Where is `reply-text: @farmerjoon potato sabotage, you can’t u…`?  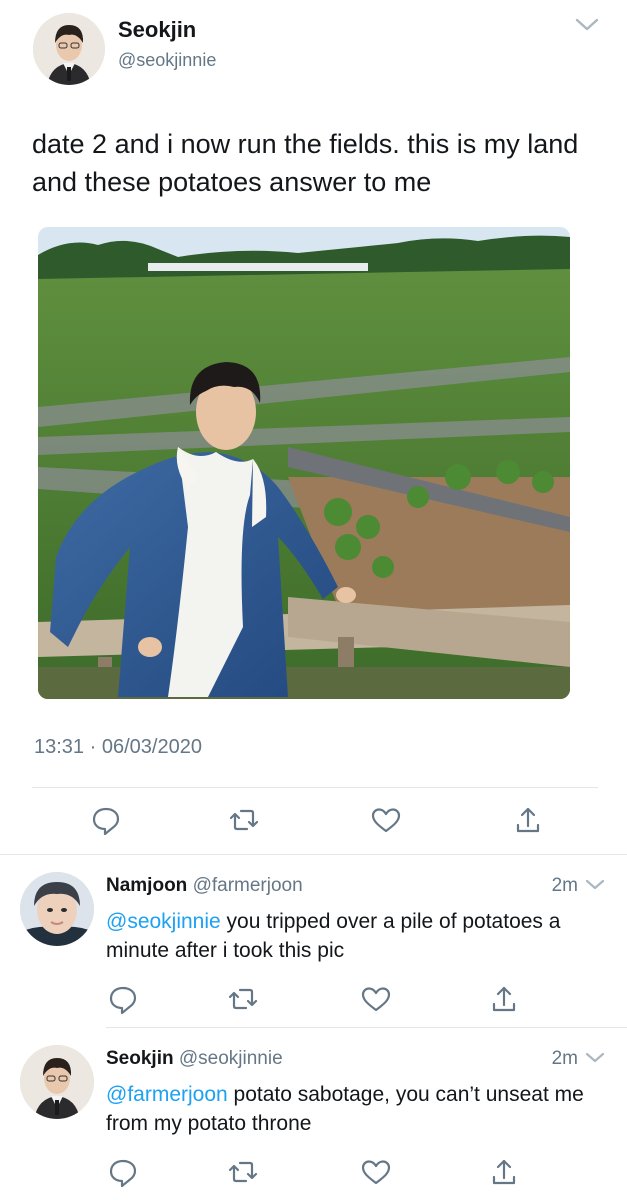 reply-text: @farmerjoon potato sabotage, you can’t u… is located at coordinates (346, 1109).